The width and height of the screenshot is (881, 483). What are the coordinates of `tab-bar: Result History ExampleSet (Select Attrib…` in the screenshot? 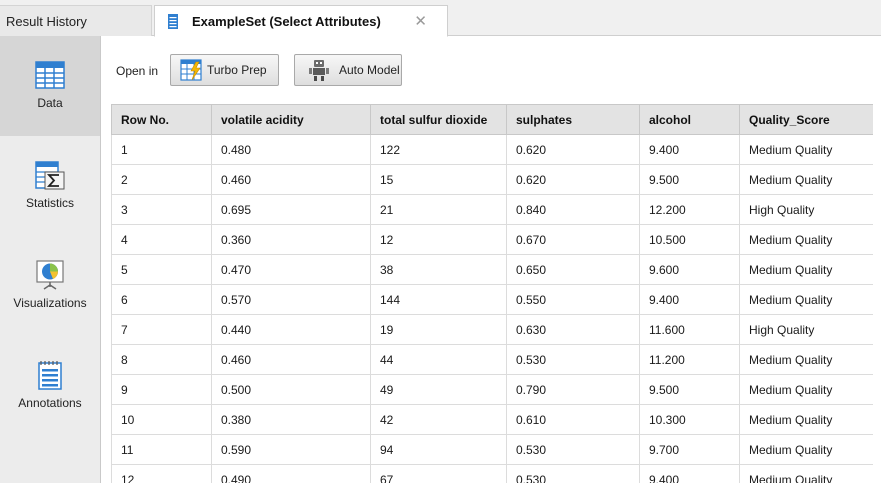 It's located at (440, 18).